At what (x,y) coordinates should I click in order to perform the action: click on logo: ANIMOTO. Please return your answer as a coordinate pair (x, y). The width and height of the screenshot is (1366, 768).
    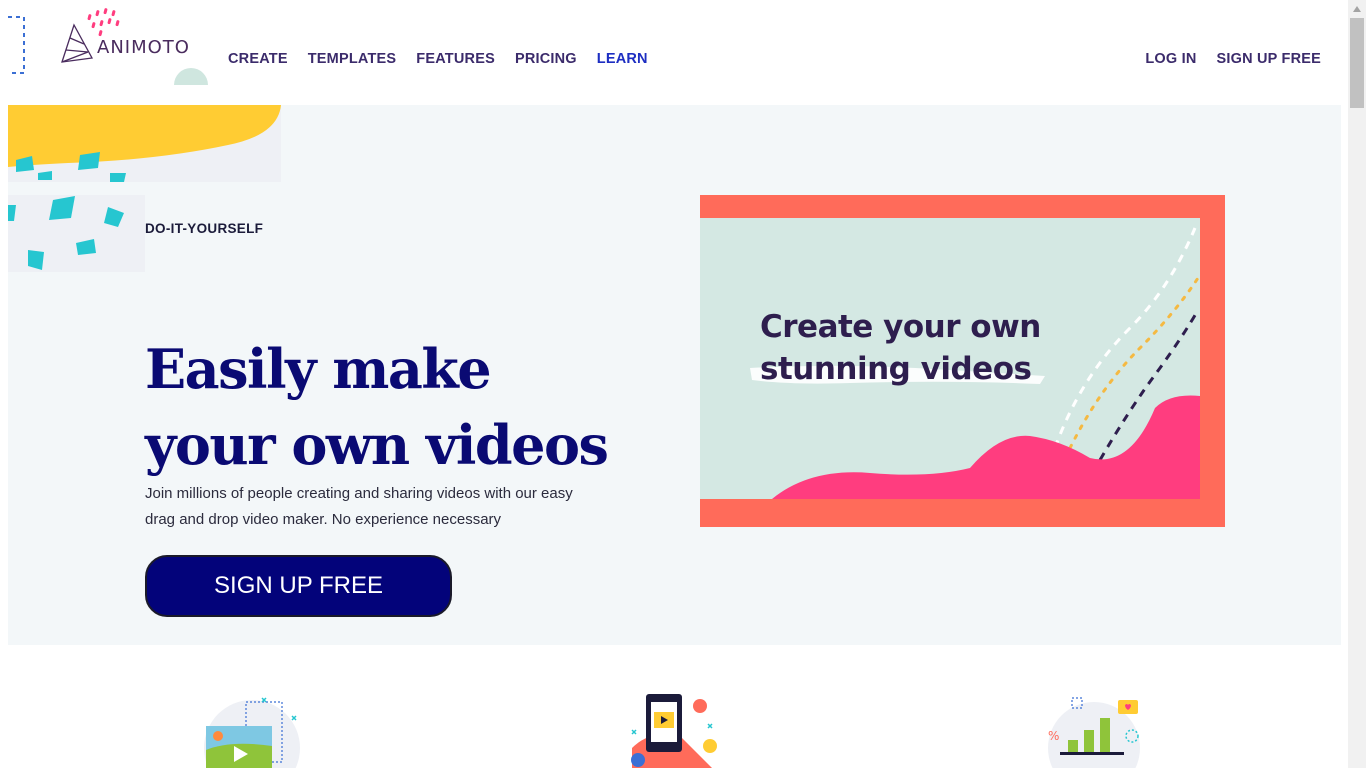
    Looking at the image, I should click on (110, 50).